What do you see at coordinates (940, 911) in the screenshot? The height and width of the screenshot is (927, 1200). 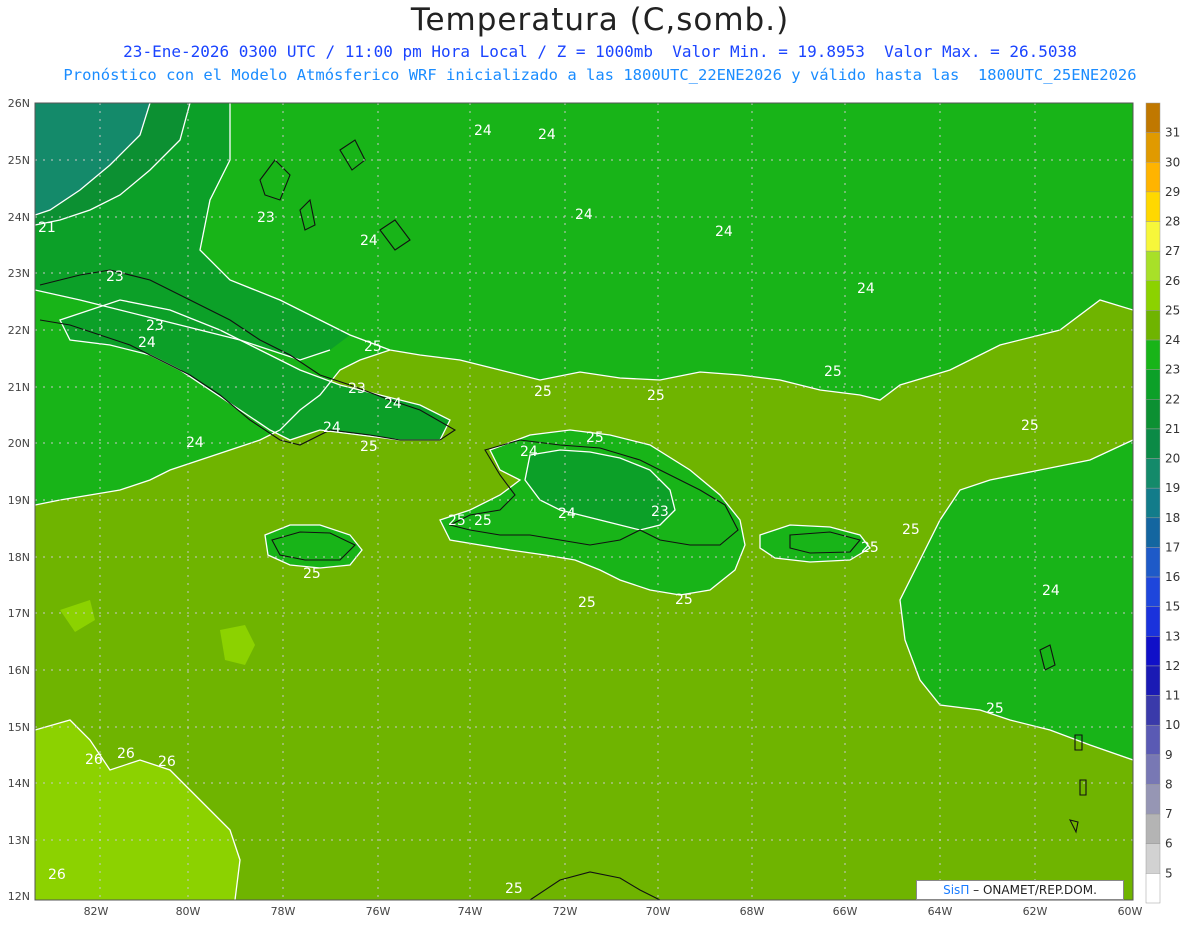 I see `lon-label: 64W` at bounding box center [940, 911].